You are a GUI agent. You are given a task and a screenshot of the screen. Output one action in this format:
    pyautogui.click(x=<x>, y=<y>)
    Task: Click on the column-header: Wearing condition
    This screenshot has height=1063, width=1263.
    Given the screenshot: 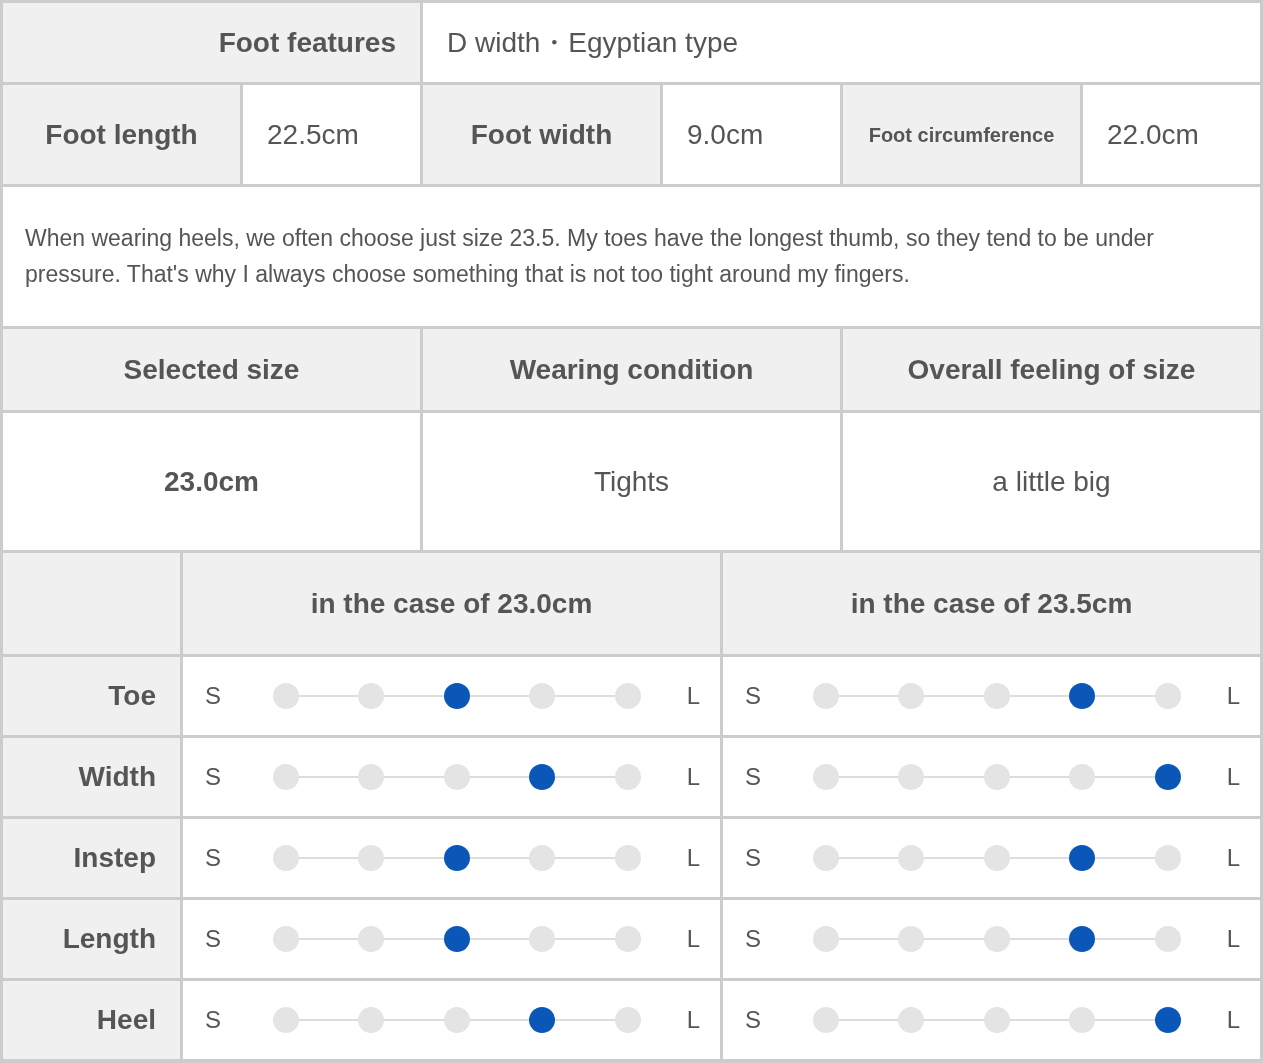 What is the action you would take?
    pyautogui.click(x=631, y=369)
    